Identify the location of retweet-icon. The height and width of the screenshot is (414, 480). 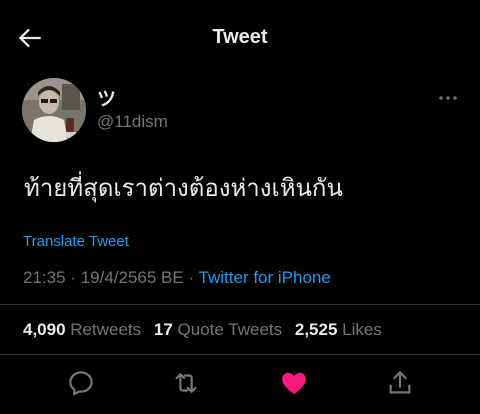
(186, 383).